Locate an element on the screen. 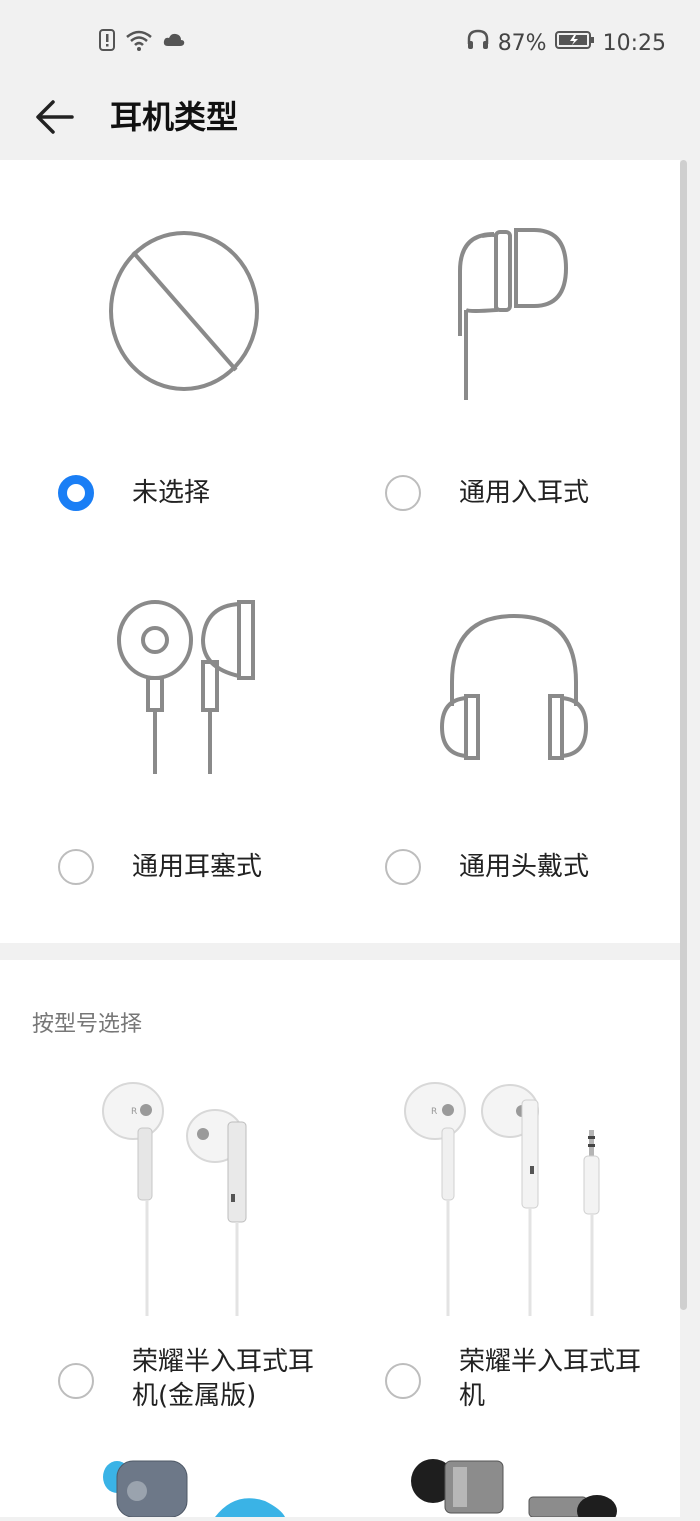  earbud-icon is located at coordinates (188, 689).